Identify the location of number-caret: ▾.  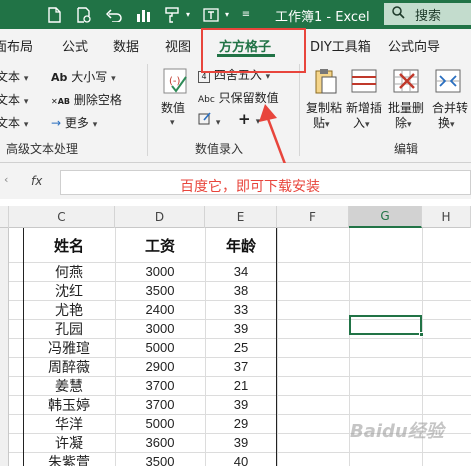
(172, 121).